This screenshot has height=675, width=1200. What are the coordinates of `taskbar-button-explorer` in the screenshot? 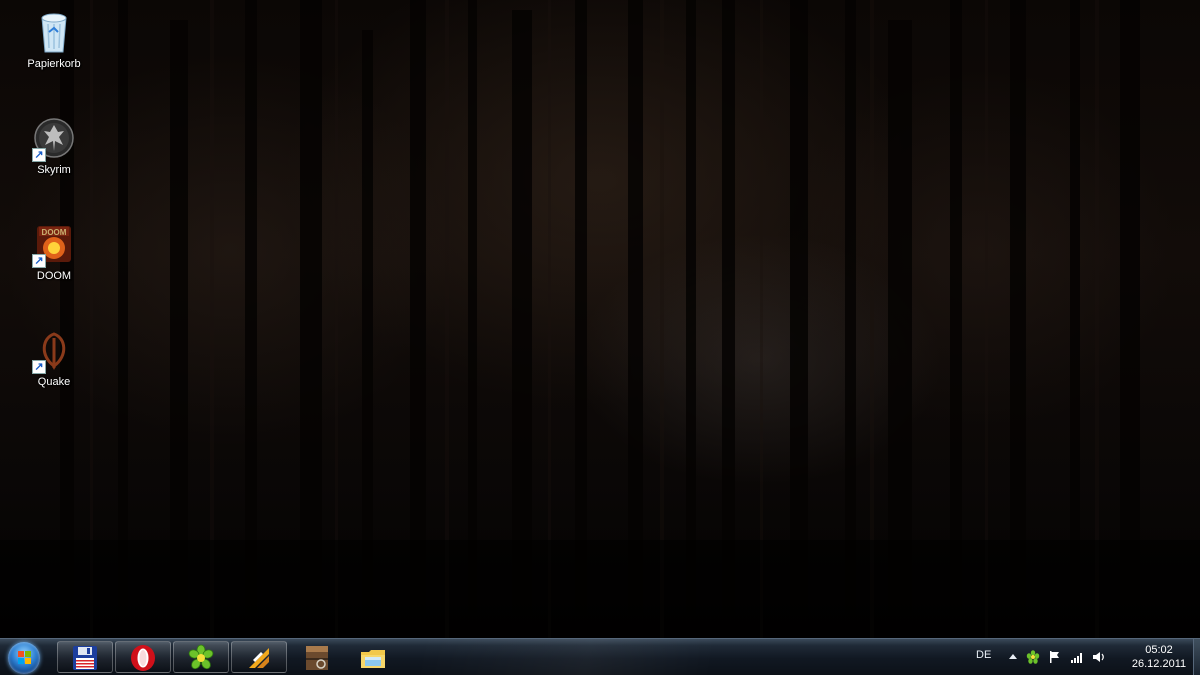 It's located at (373, 657).